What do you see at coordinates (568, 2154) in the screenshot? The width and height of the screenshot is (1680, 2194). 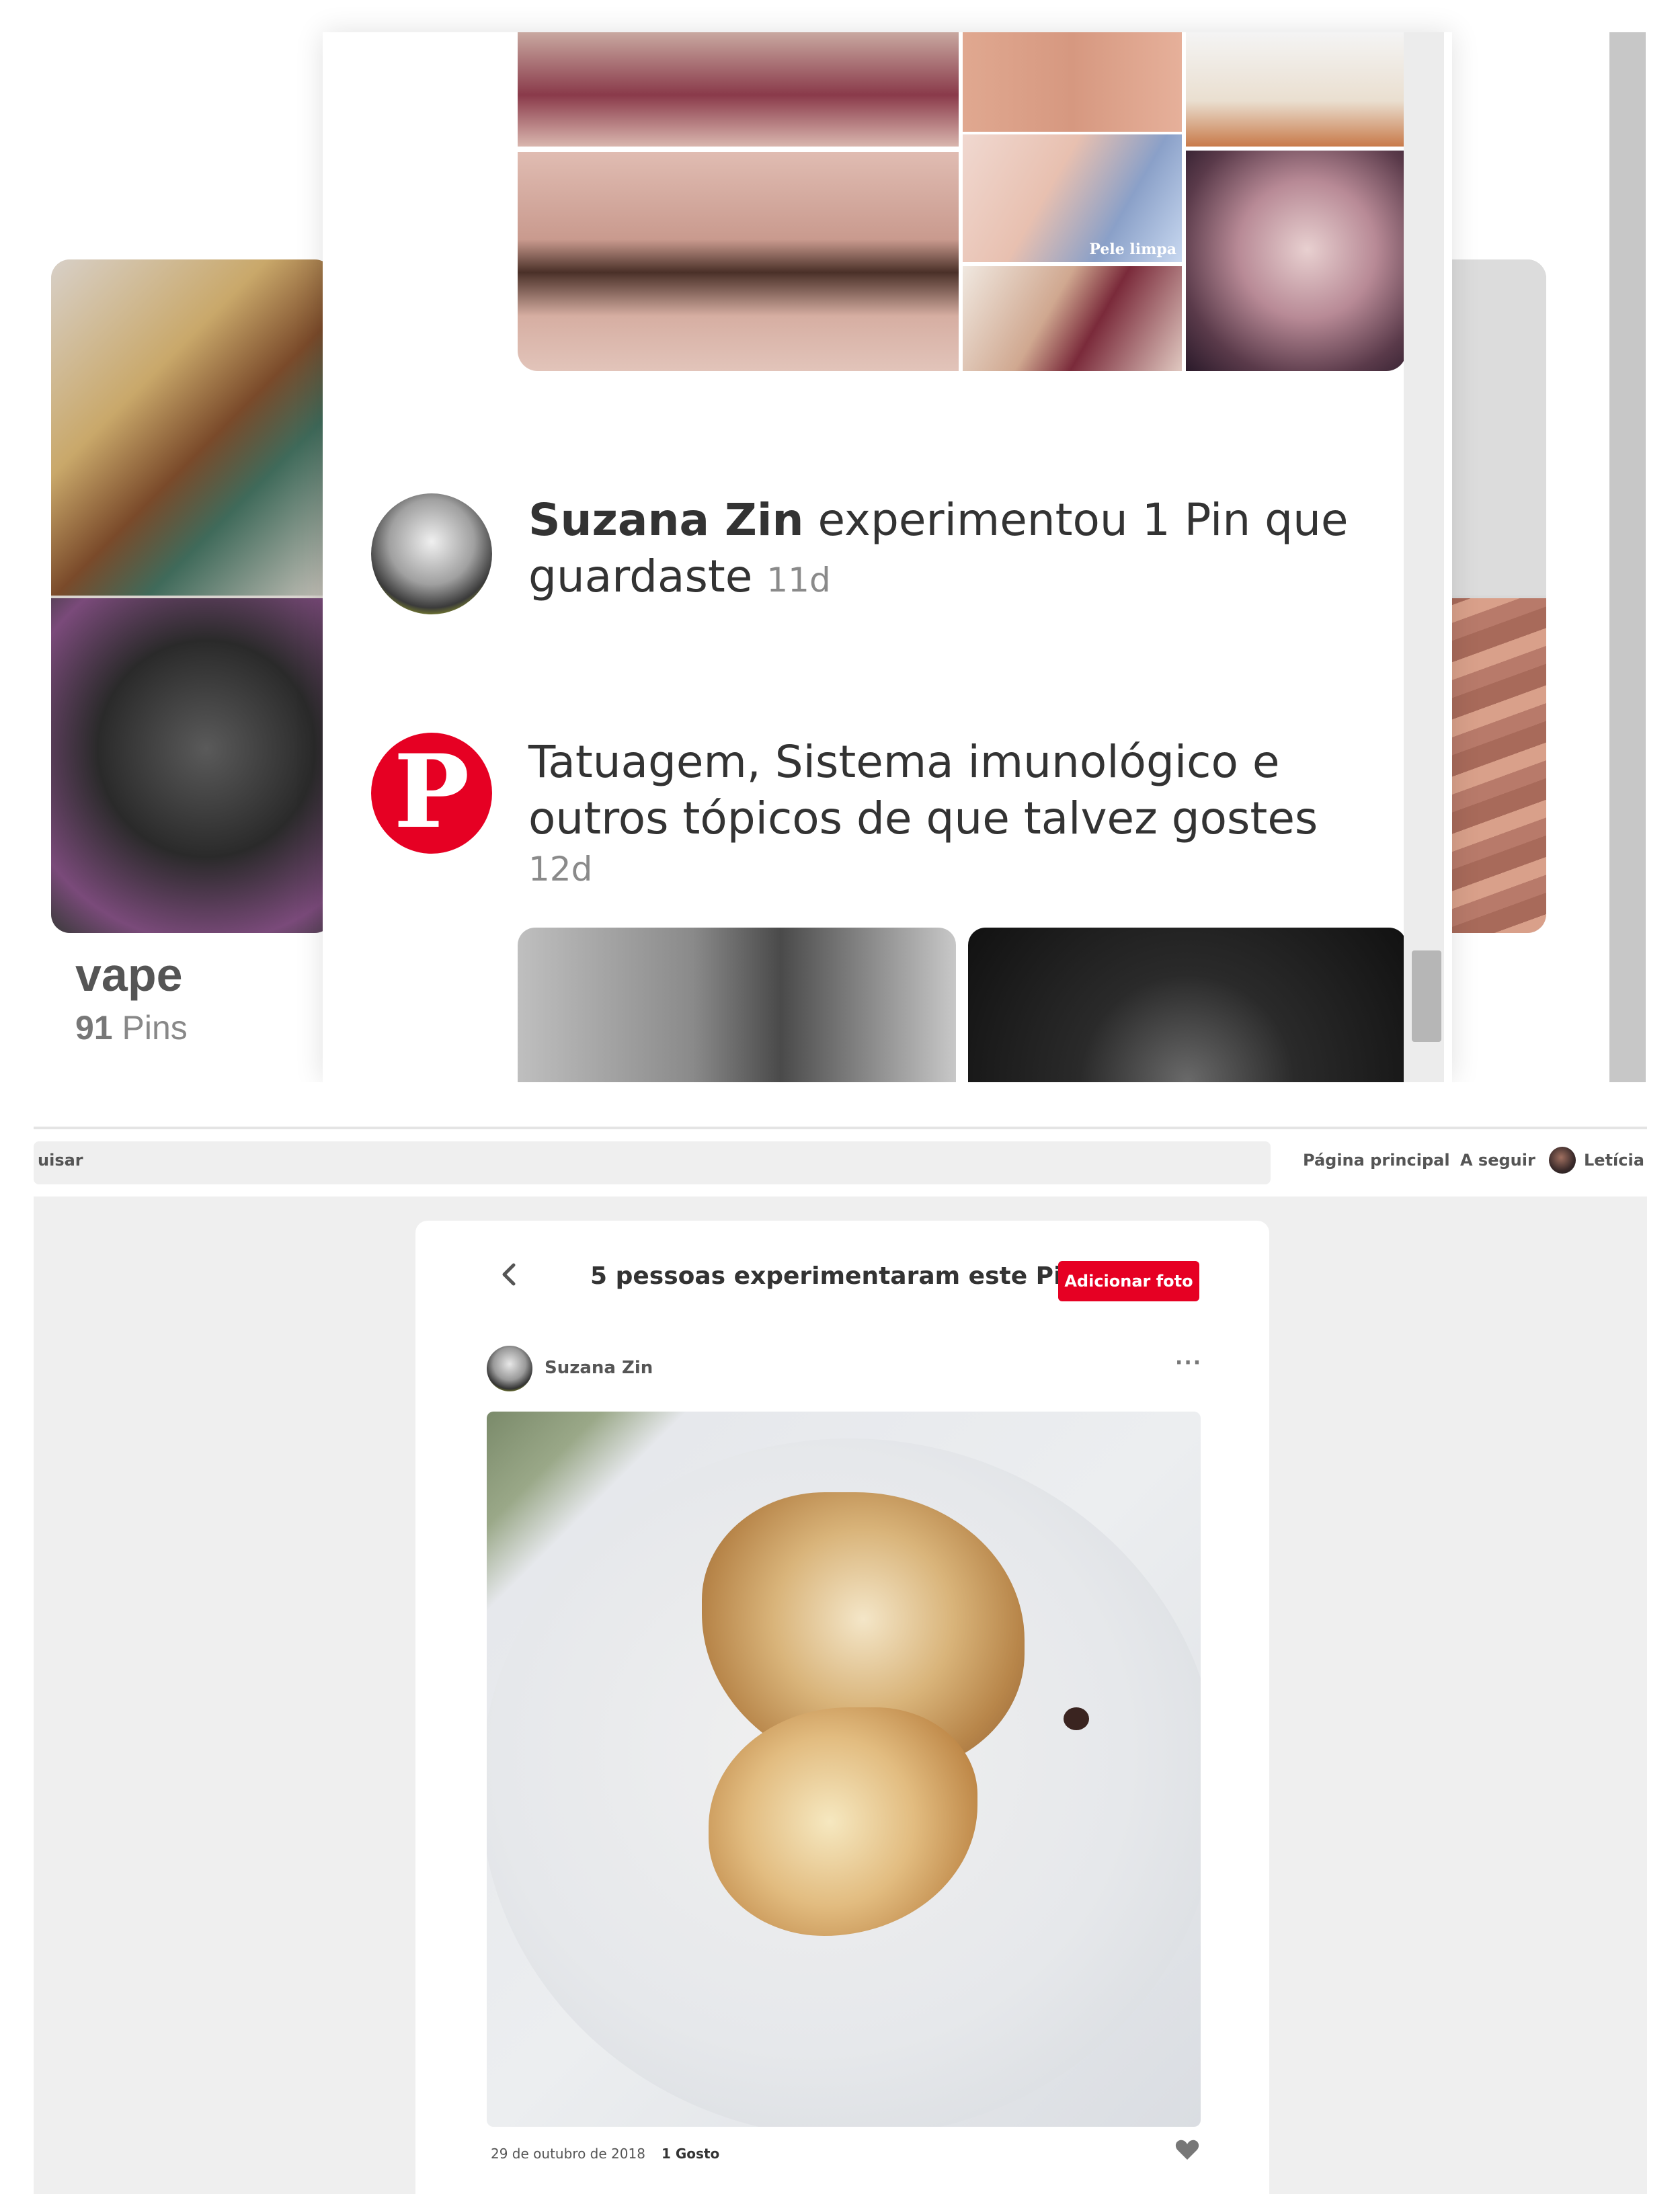 I see `post-date: 29 de outubro de 2018` at bounding box center [568, 2154].